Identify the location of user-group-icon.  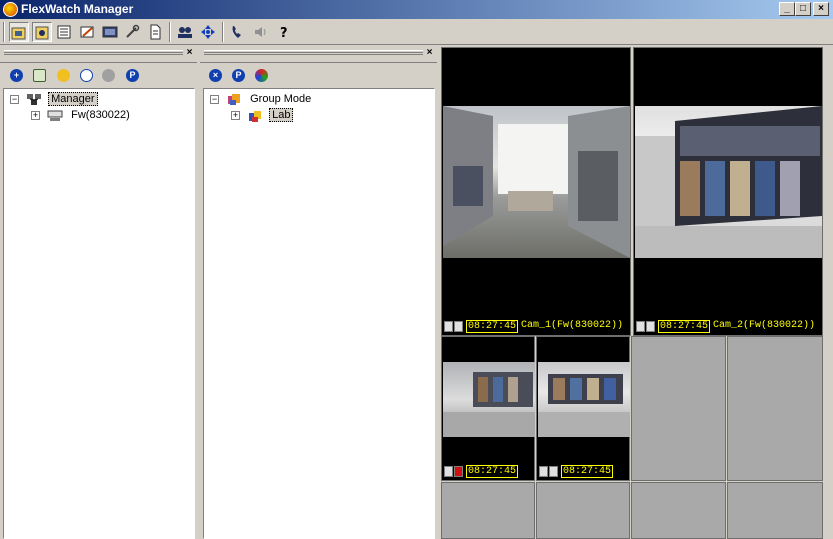
(185, 32).